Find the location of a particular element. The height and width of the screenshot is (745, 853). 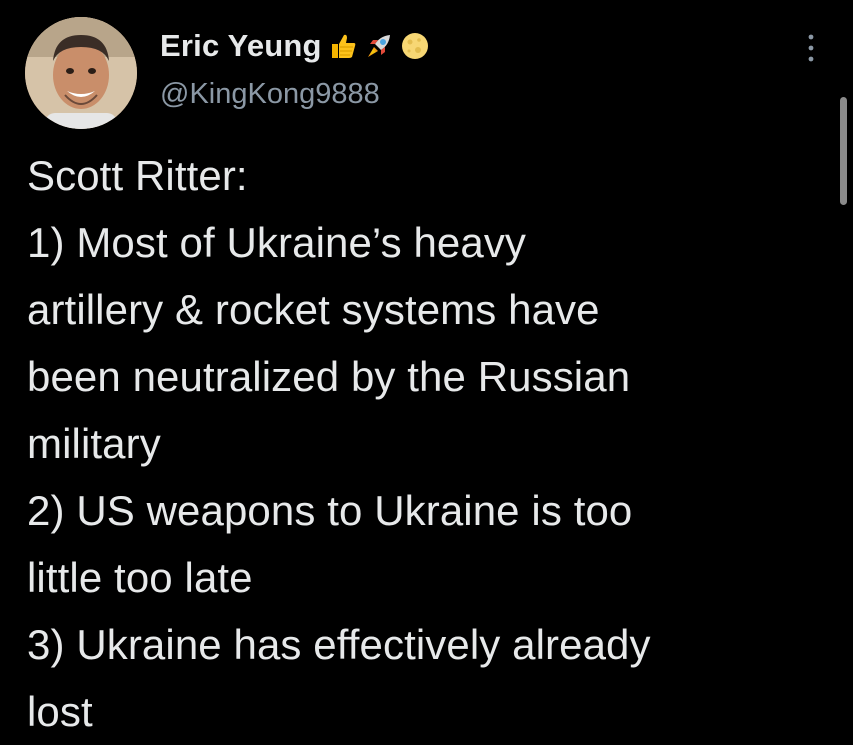

more-options-icon is located at coordinates (811, 48).